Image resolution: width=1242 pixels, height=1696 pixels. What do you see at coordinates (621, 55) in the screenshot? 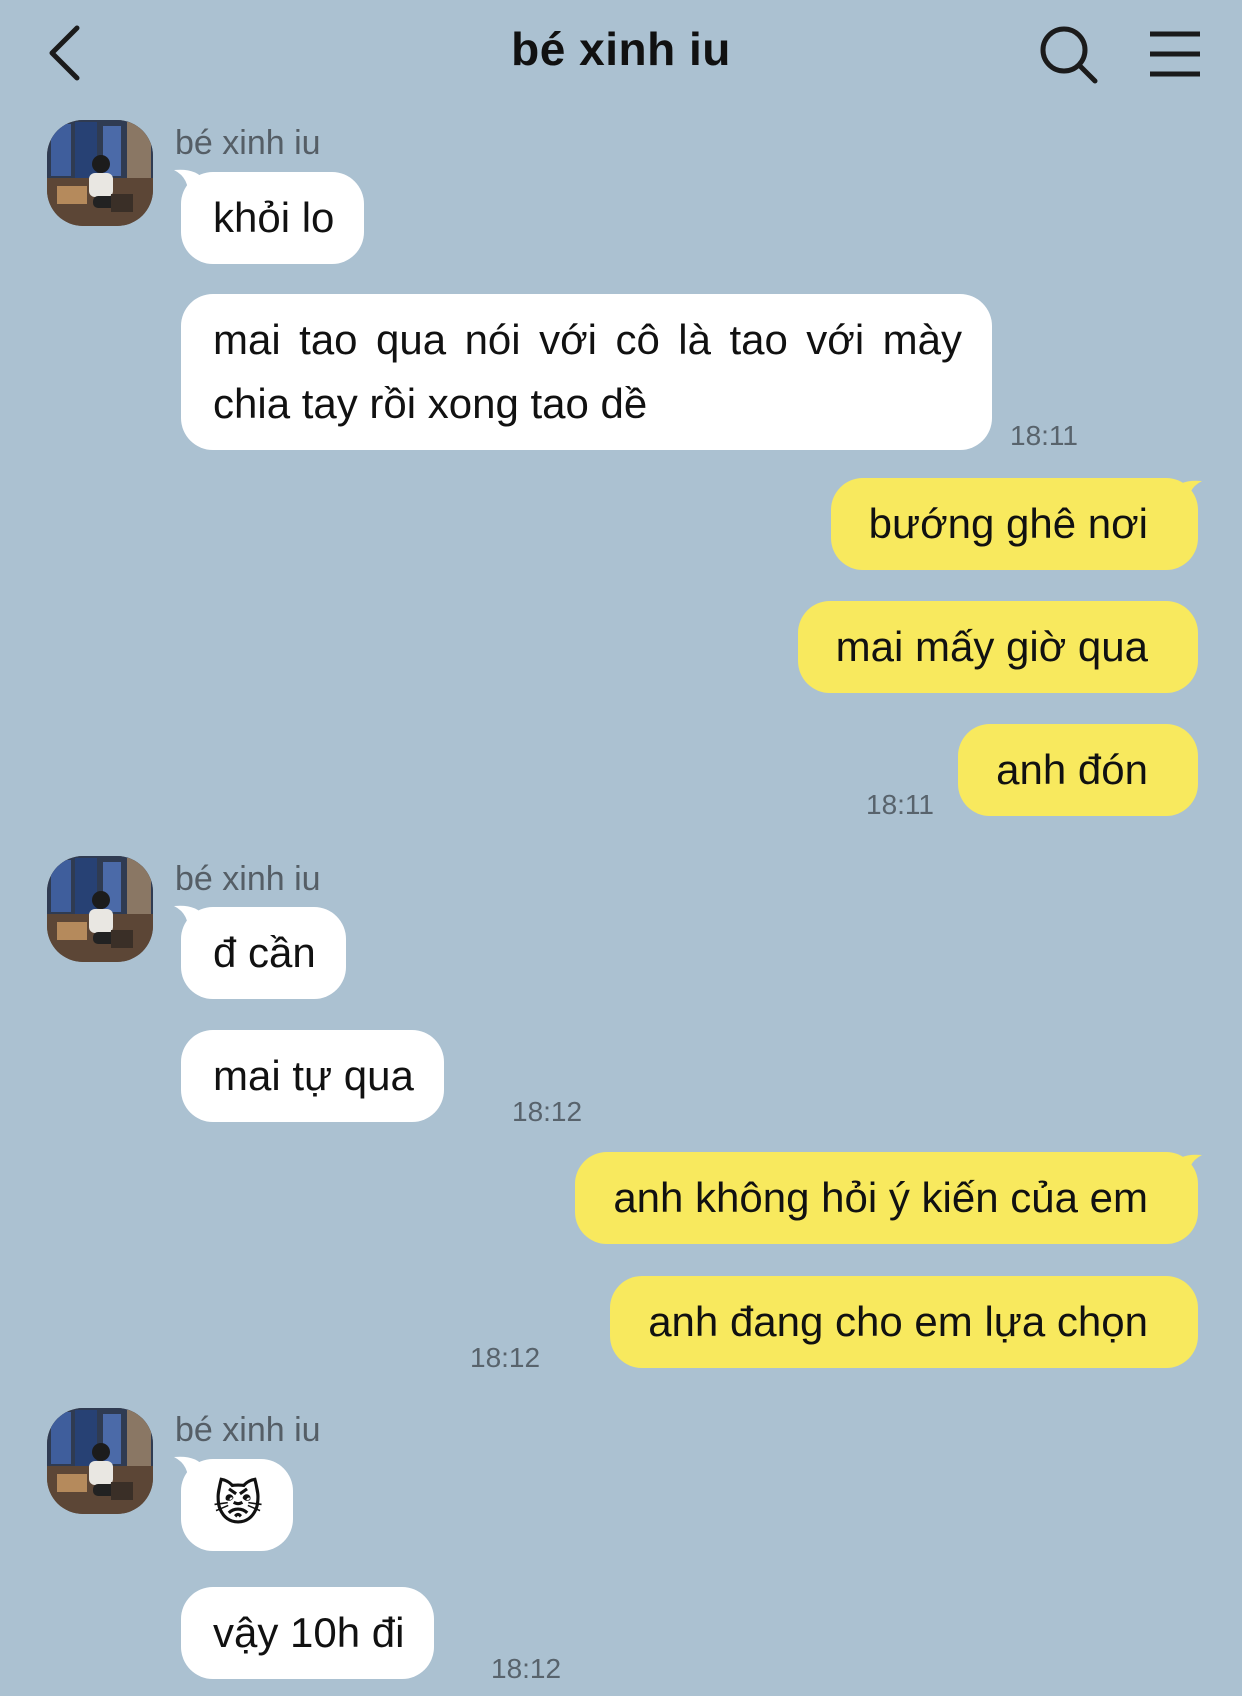
I see `chat-header: bé xinh iu` at bounding box center [621, 55].